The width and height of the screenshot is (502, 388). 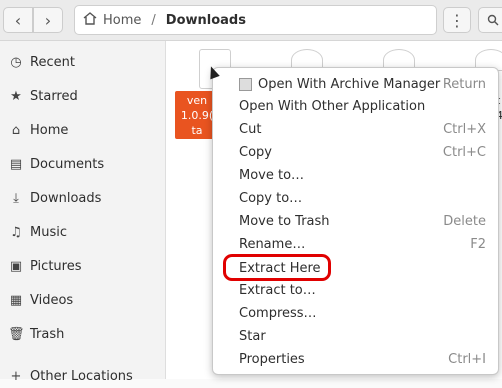 I want to click on sidebar-item-starred: ★ Starred, so click(x=43, y=96).